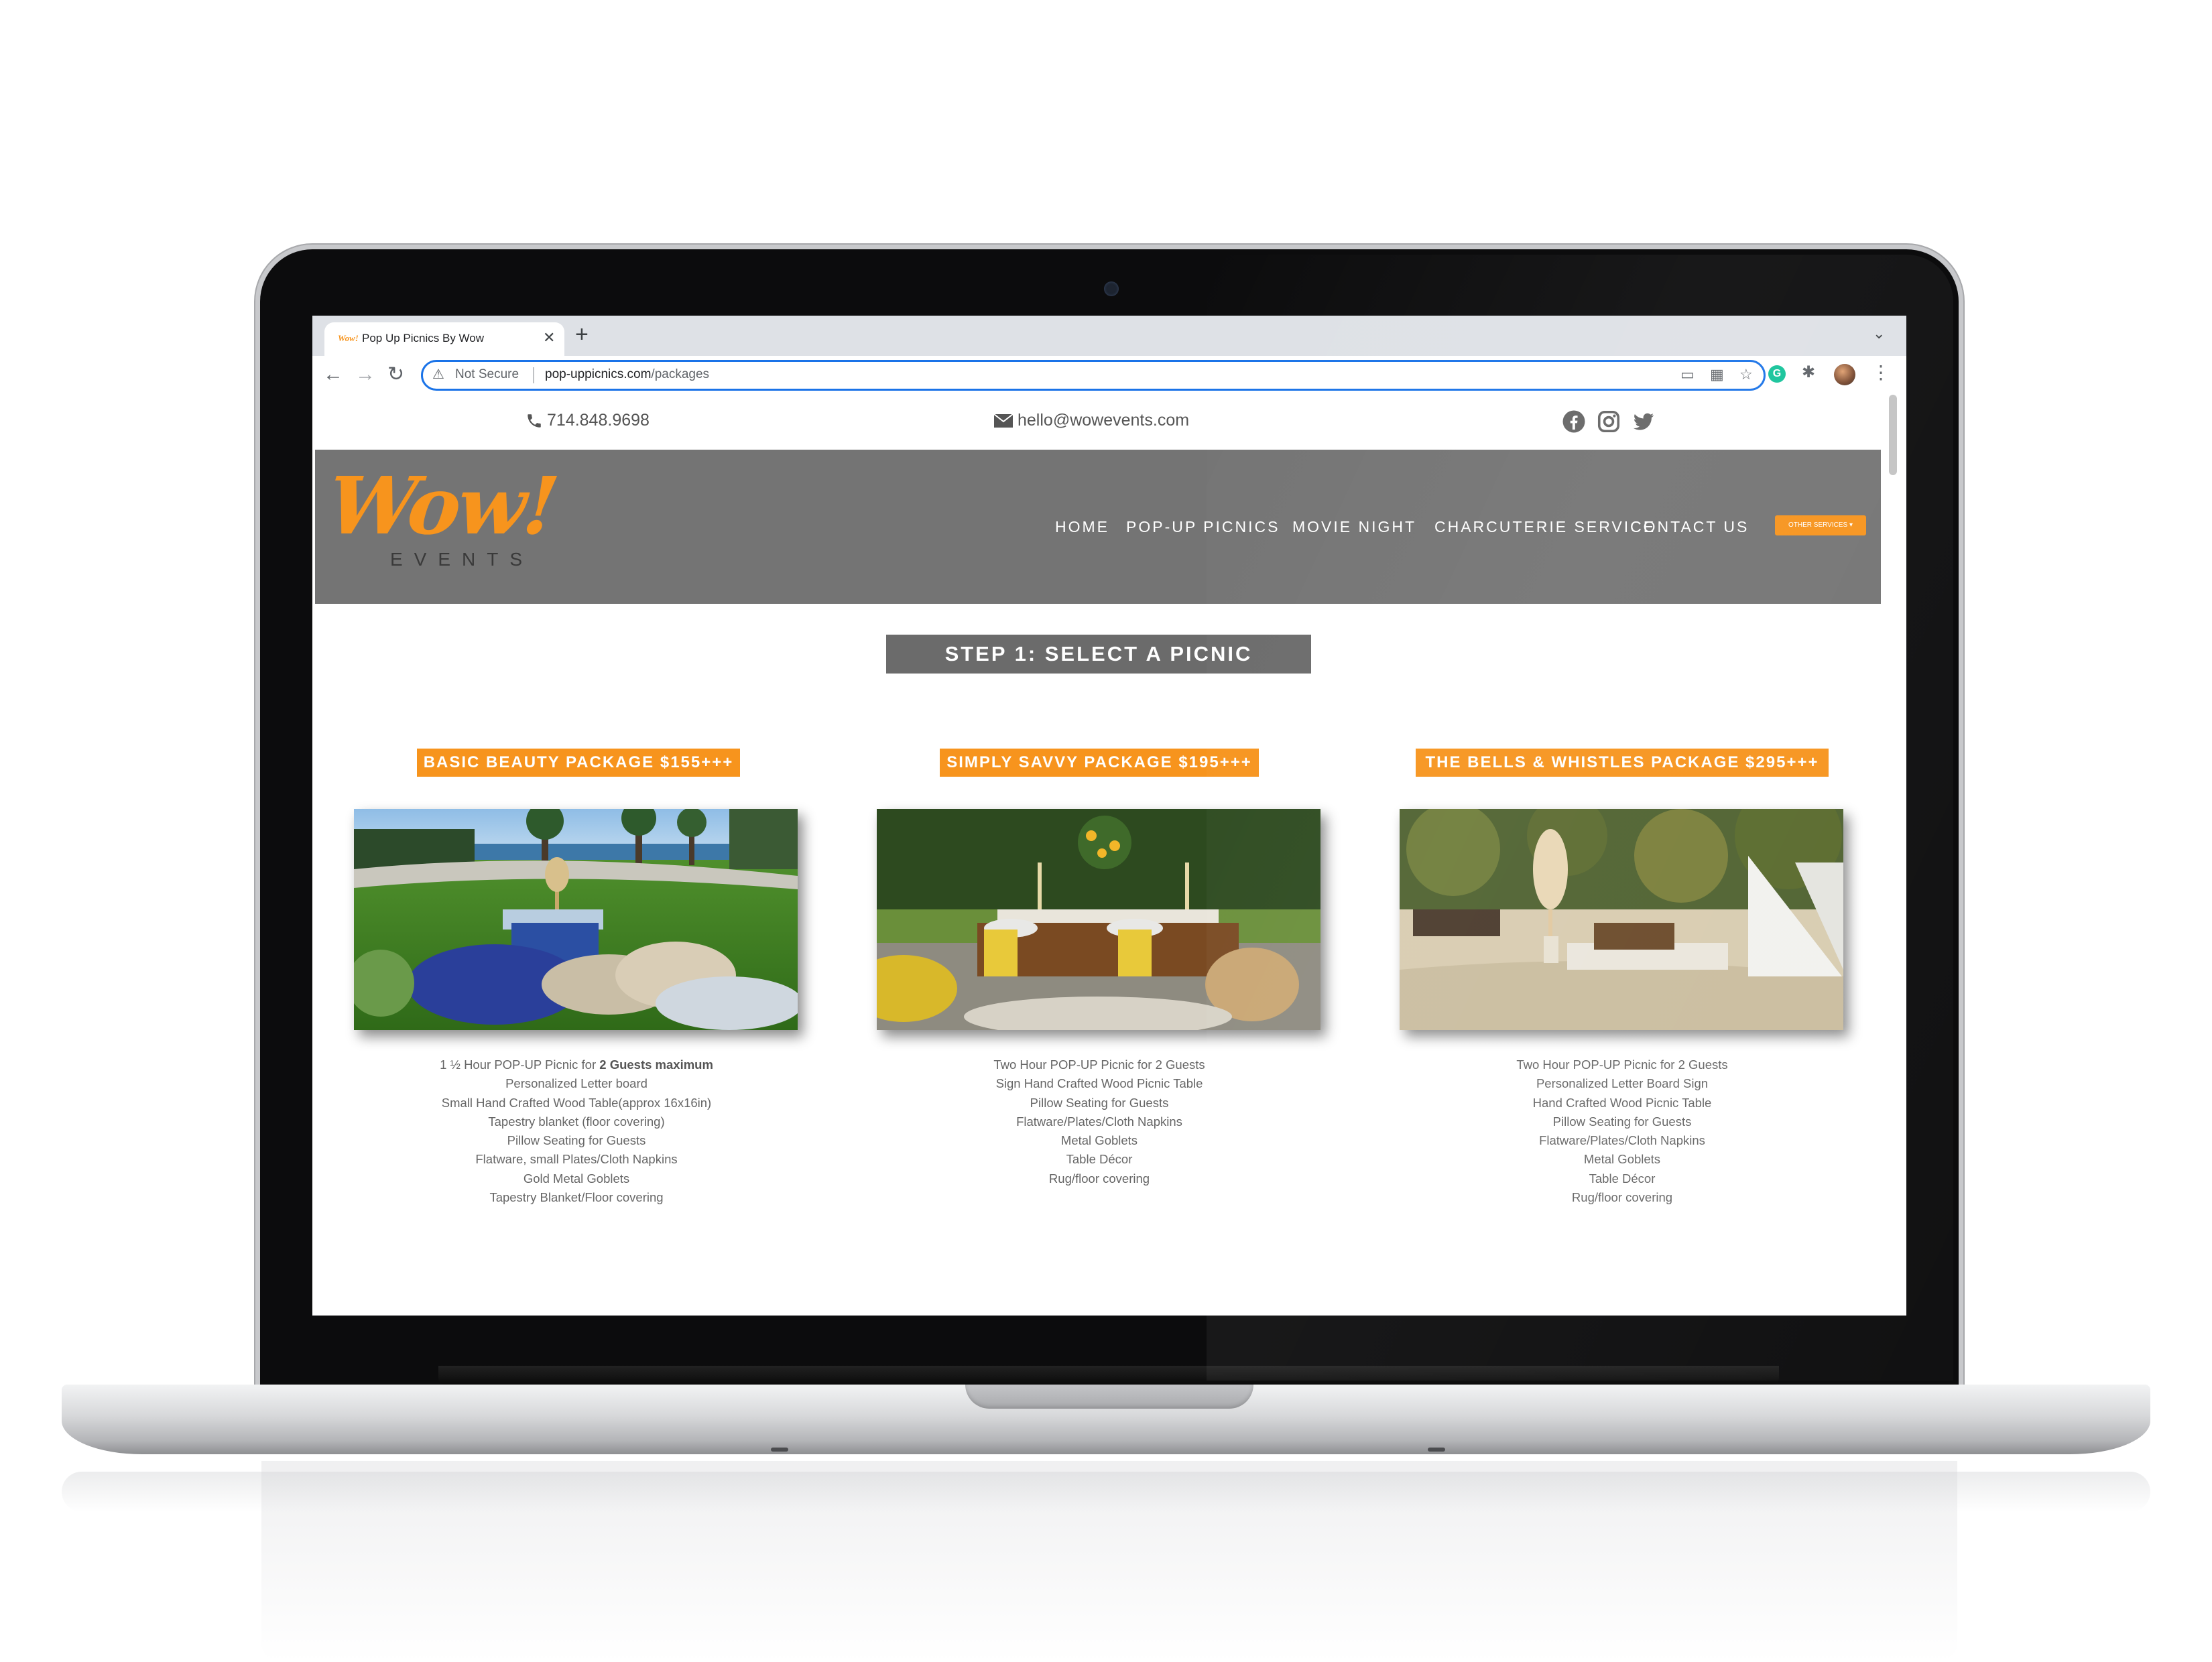 The height and width of the screenshot is (1662, 2212). I want to click on phone-icon, so click(534, 421).